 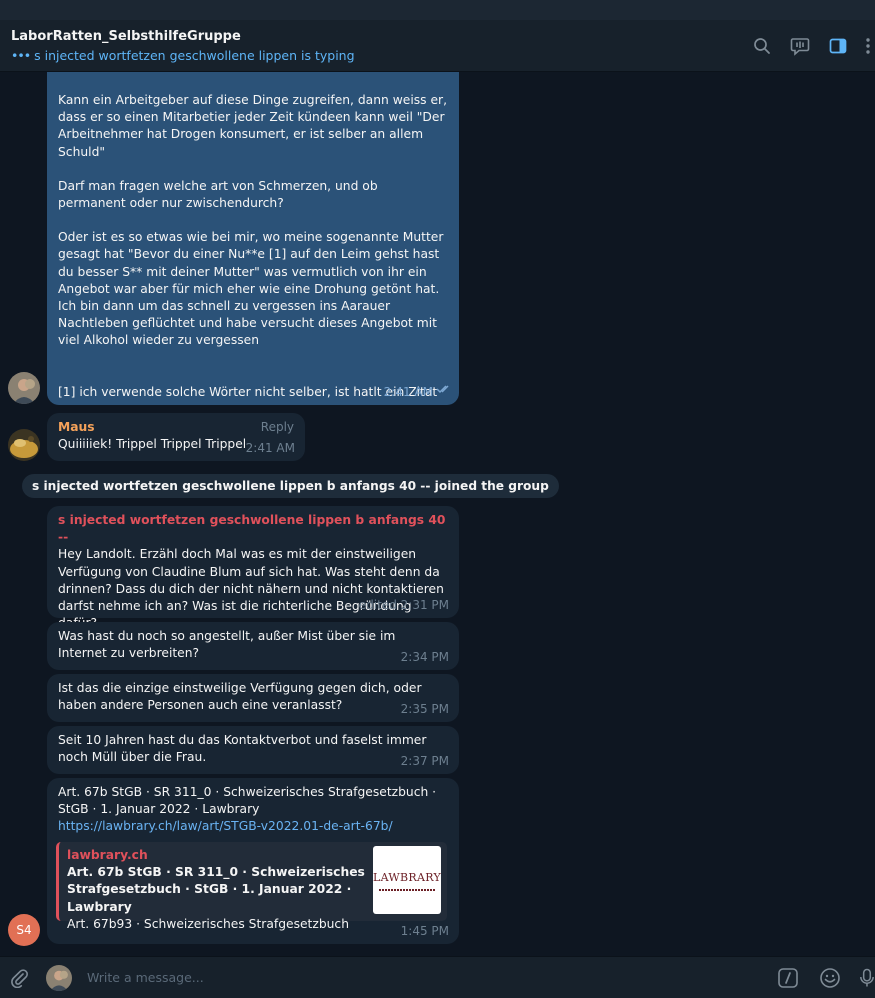 I want to click on attach-icon, so click(x=19, y=978).